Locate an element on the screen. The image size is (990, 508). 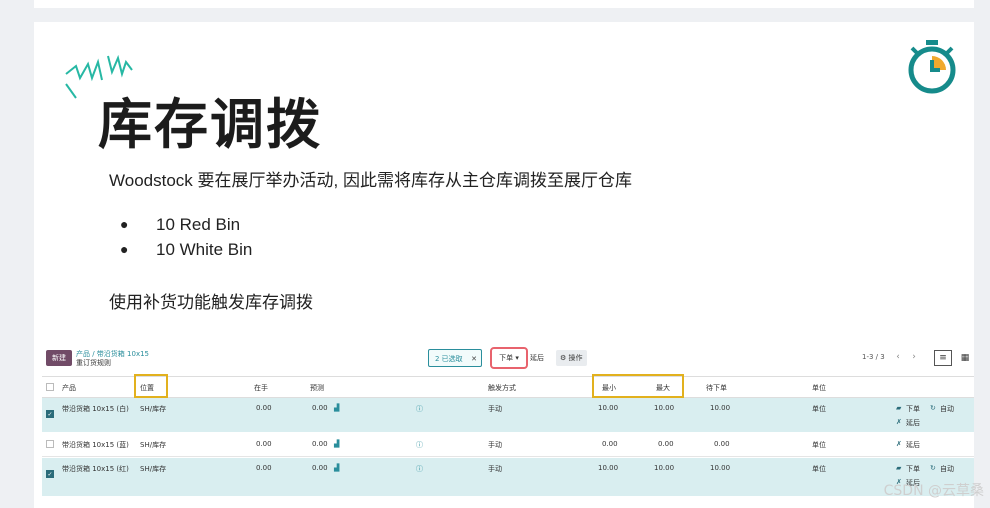
pager: 1-3 / 3 is located at coordinates (873, 357).